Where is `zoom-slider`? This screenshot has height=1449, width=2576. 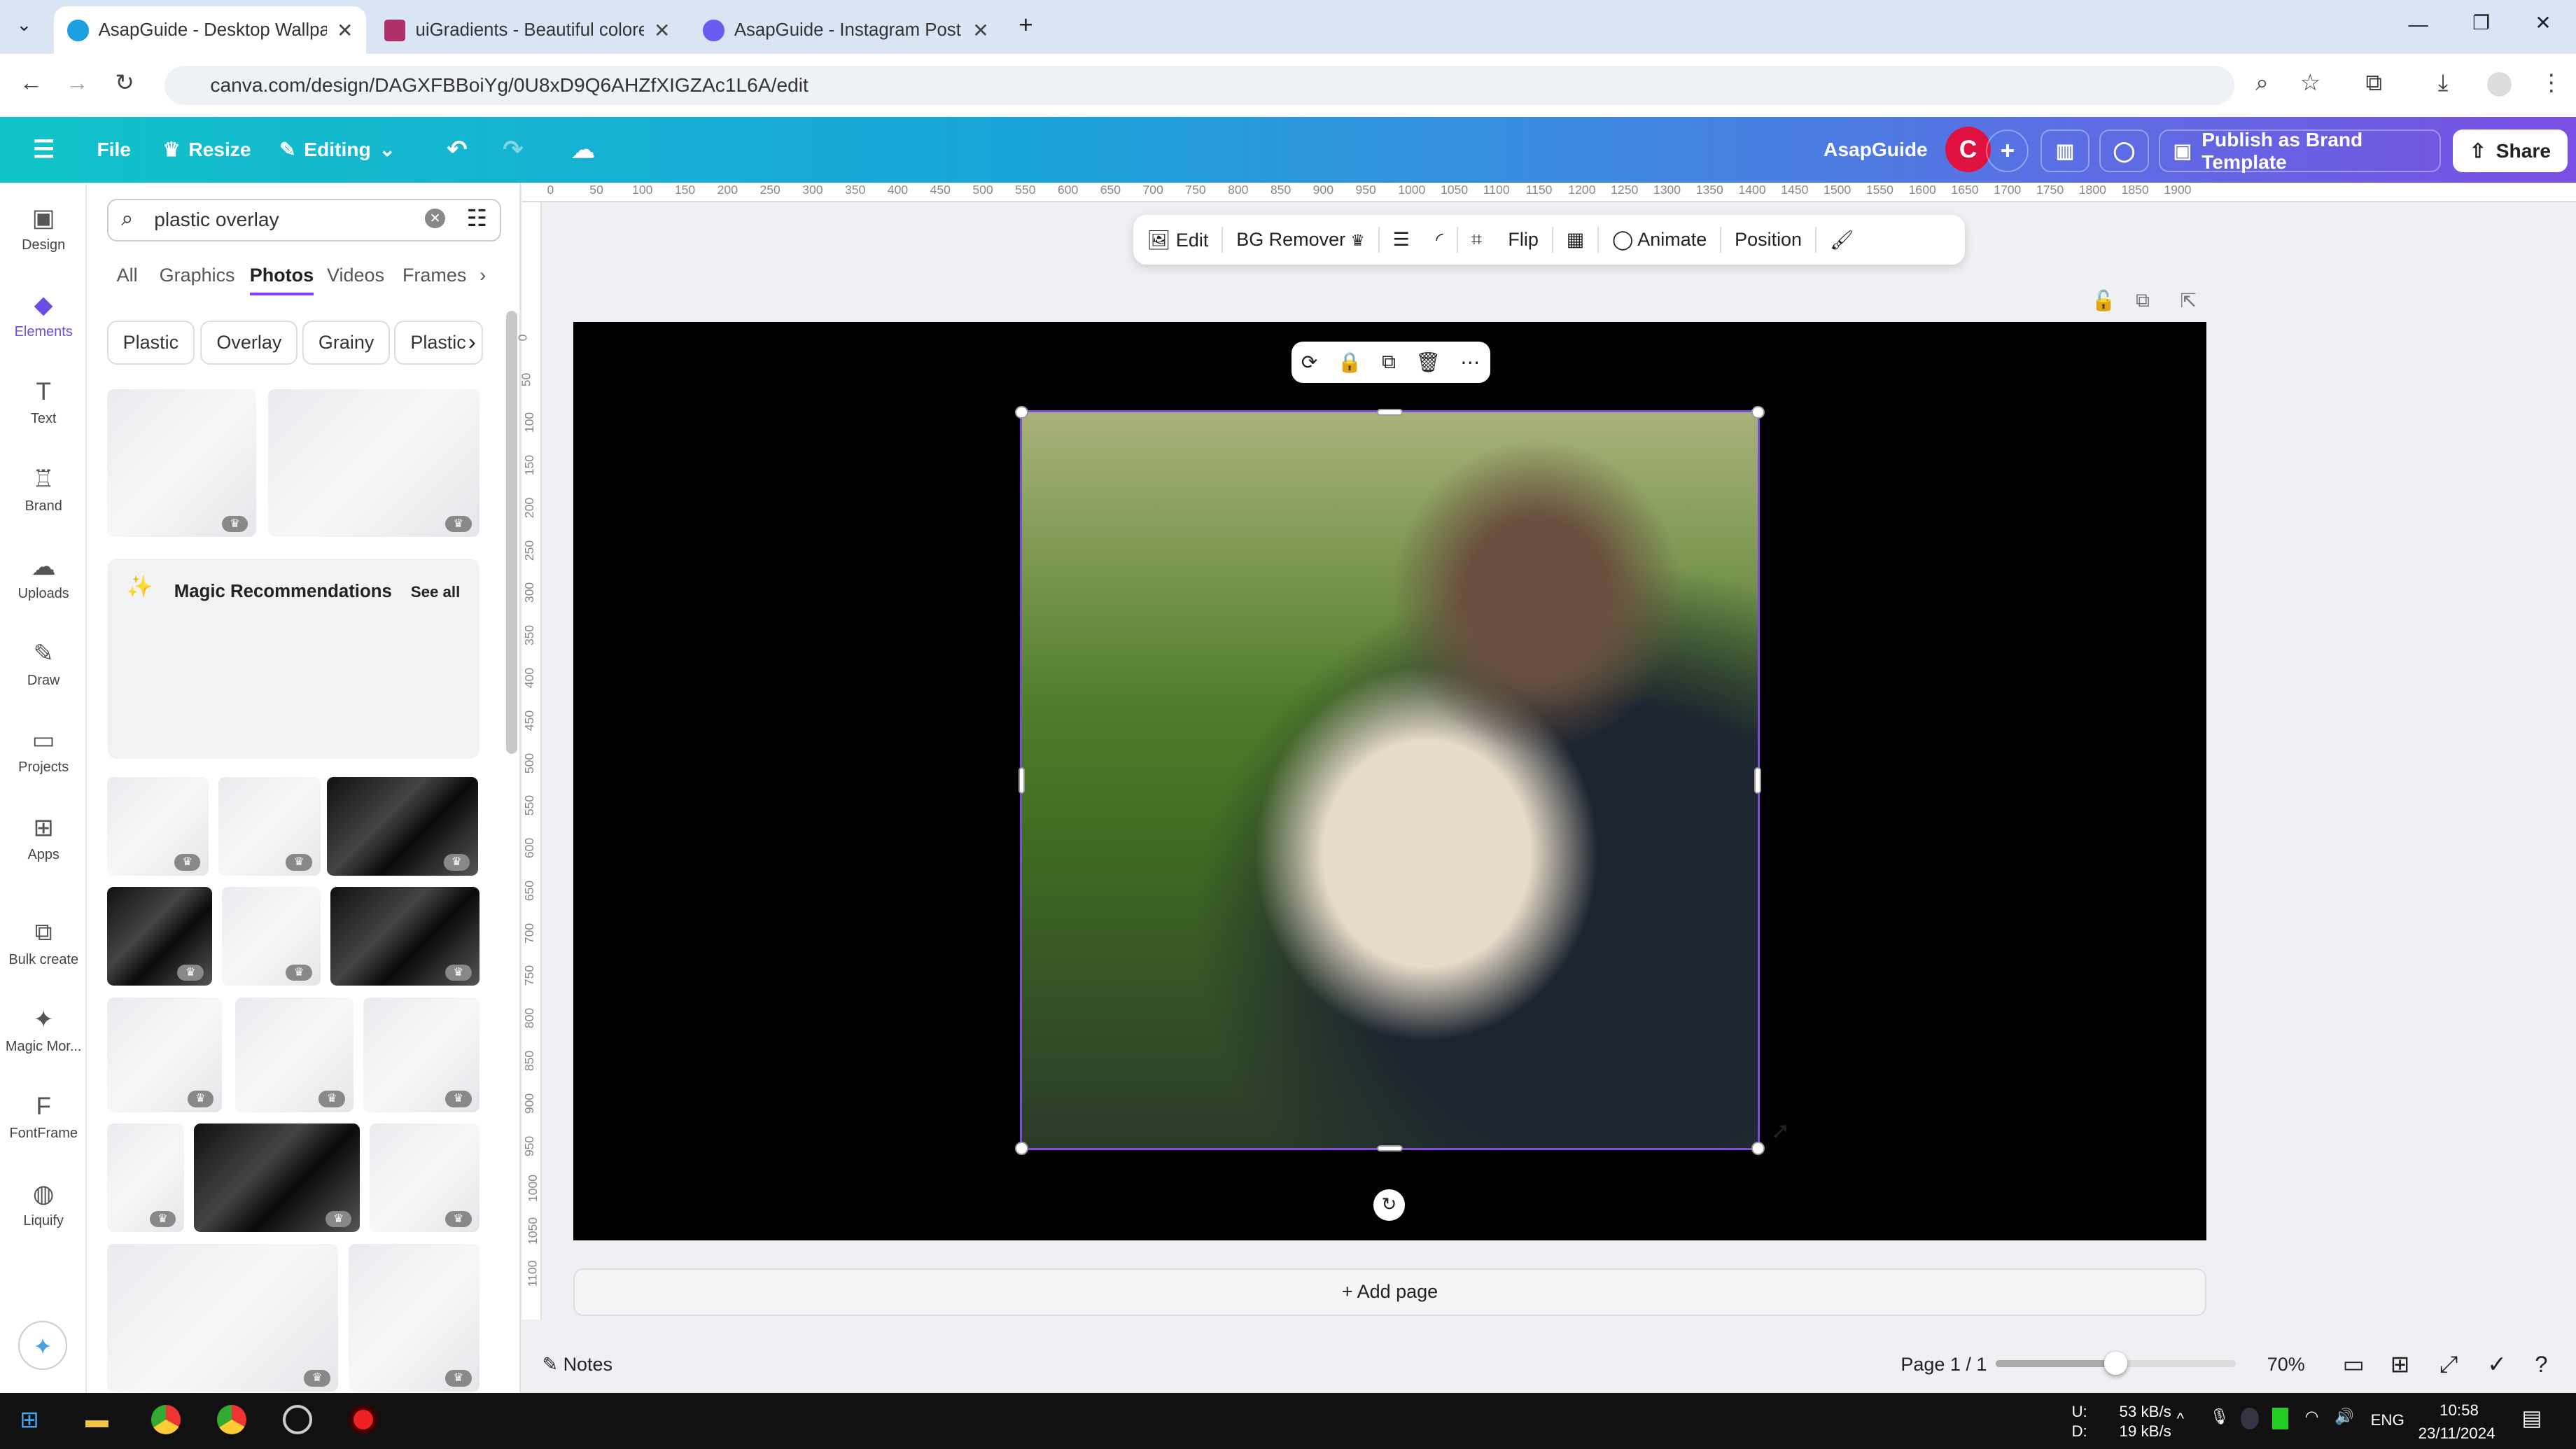
zoom-slider is located at coordinates (2116, 1364).